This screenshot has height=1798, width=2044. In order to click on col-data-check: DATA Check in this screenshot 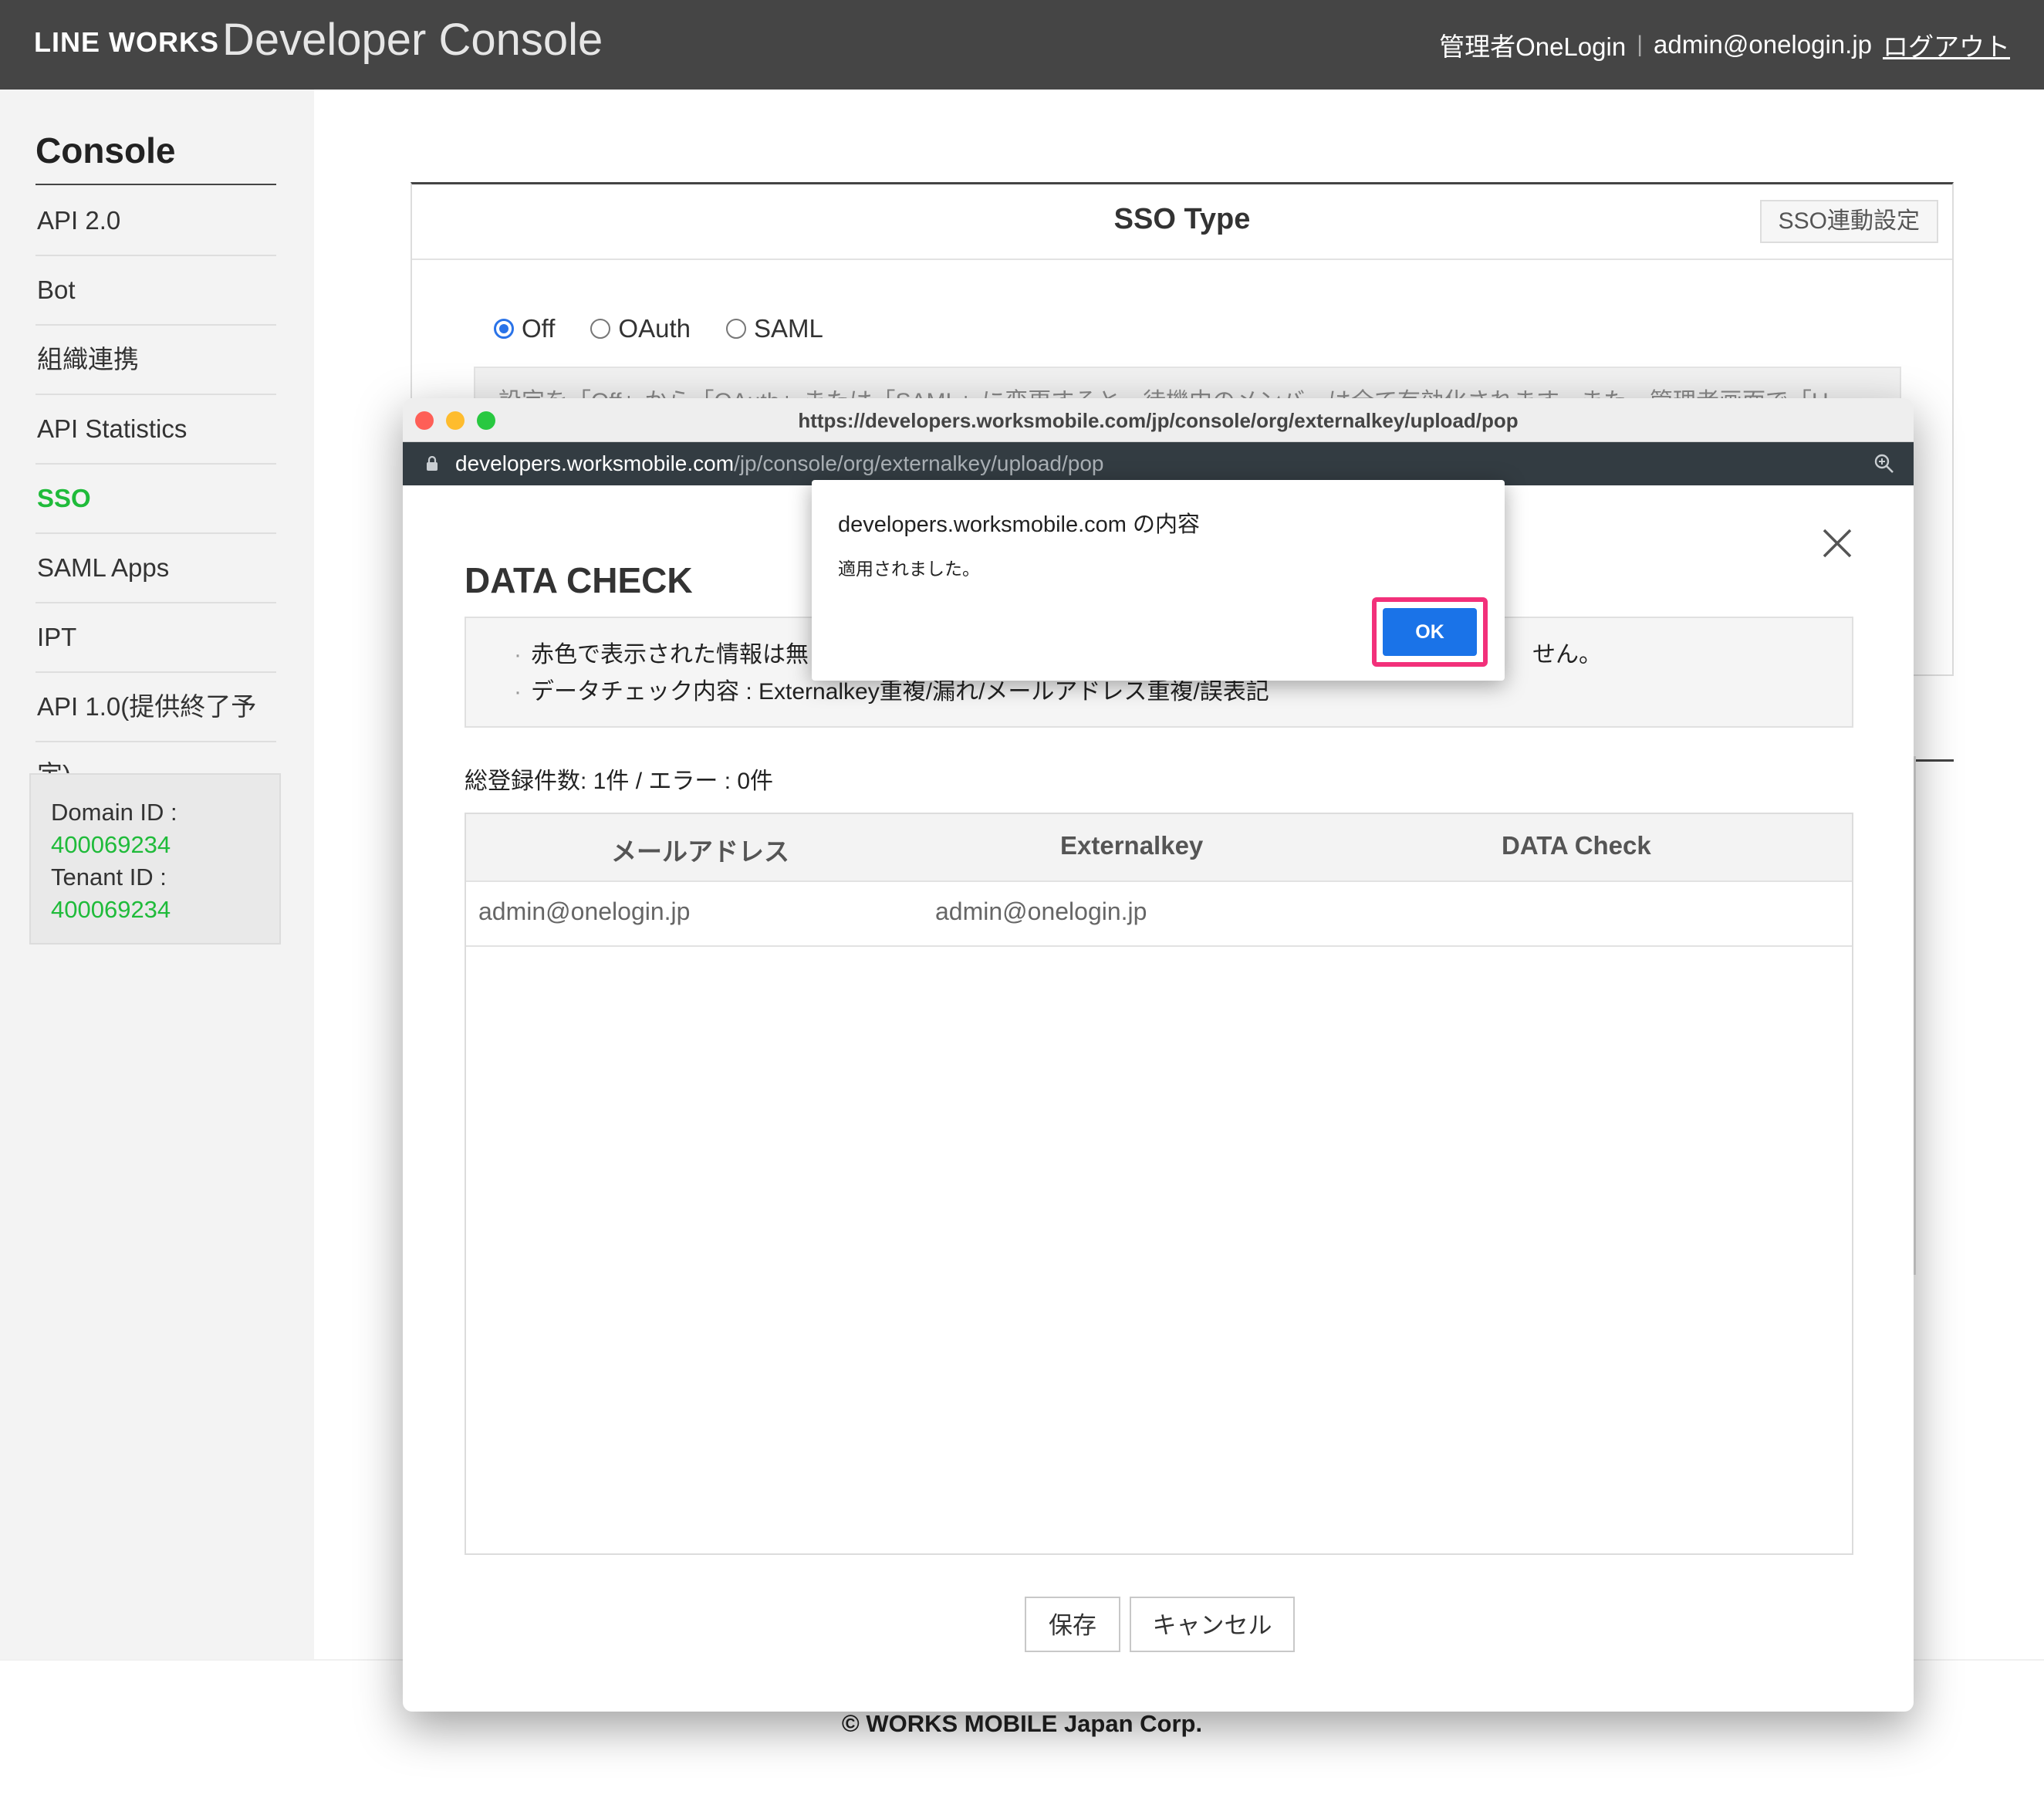, I will do `click(1576, 845)`.